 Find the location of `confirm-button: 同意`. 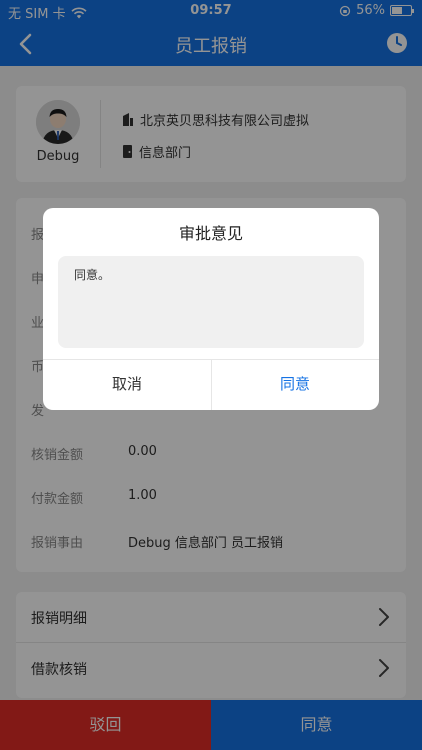

confirm-button: 同意 is located at coordinates (295, 384).